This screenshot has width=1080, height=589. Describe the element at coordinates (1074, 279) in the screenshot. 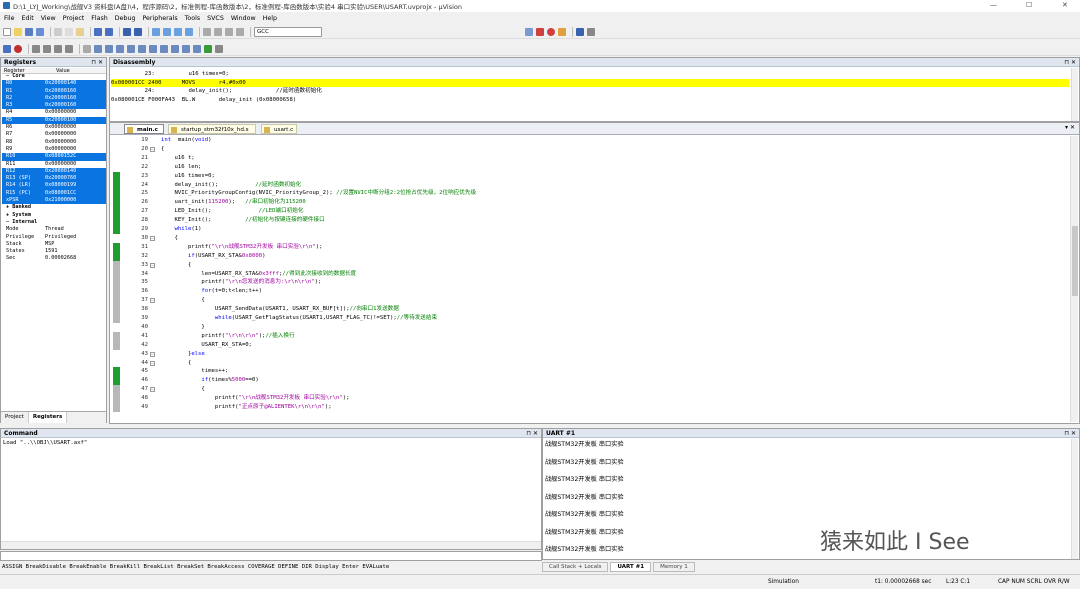

I see `editor-scrollbar` at that location.